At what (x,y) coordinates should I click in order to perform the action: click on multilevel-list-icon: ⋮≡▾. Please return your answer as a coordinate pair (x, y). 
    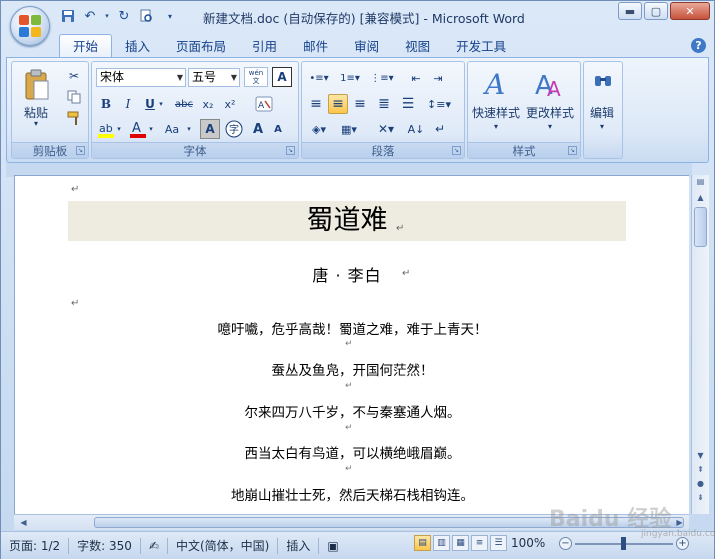
    Looking at the image, I should click on (382, 78).